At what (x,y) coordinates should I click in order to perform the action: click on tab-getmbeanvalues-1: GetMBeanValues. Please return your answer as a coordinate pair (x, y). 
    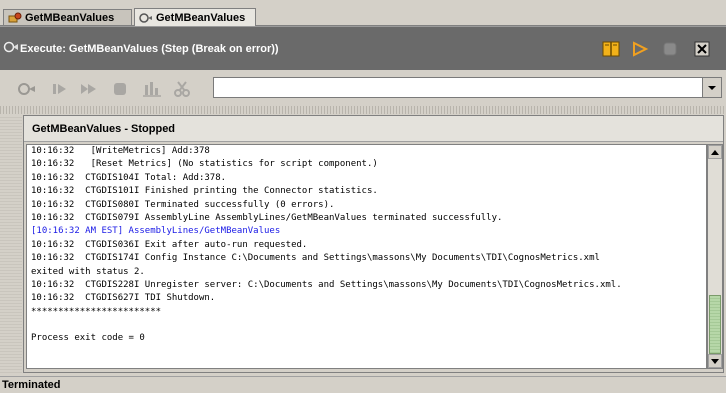
    Looking at the image, I should click on (67, 17).